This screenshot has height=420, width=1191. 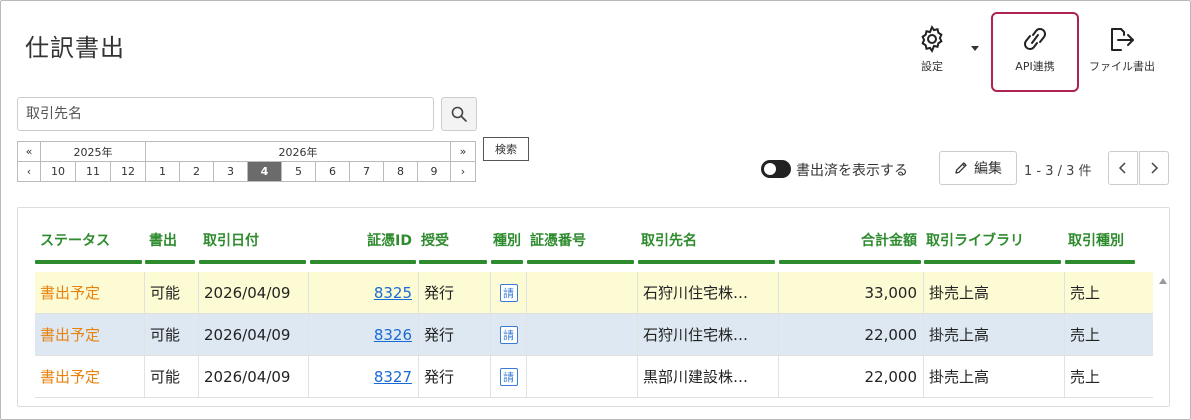 What do you see at coordinates (848, 240) in the screenshot?
I see `col-header-amount: 合計金額` at bounding box center [848, 240].